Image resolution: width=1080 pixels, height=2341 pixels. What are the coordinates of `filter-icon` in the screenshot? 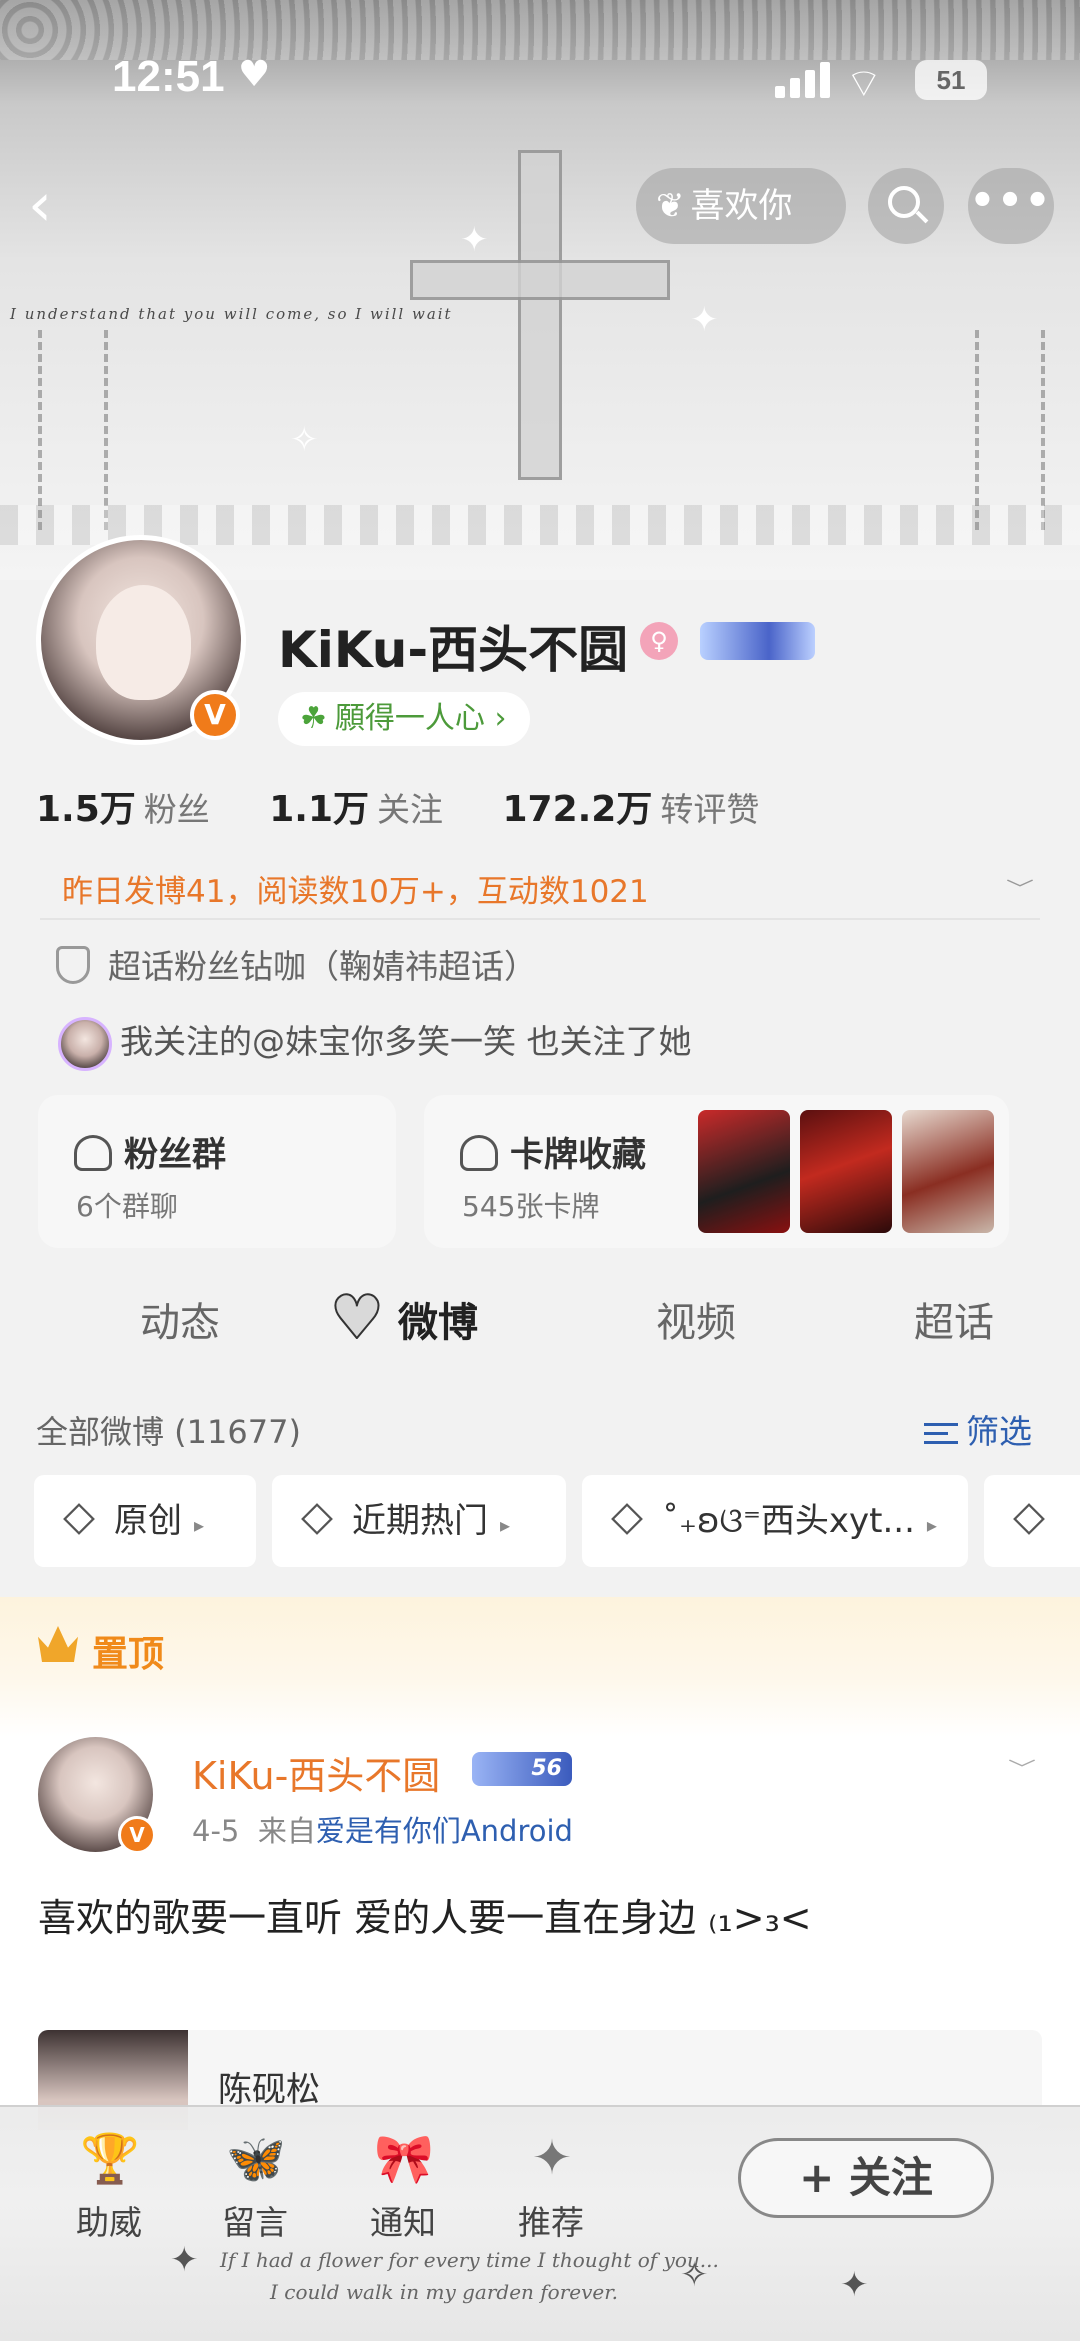 It's located at (941, 1433).